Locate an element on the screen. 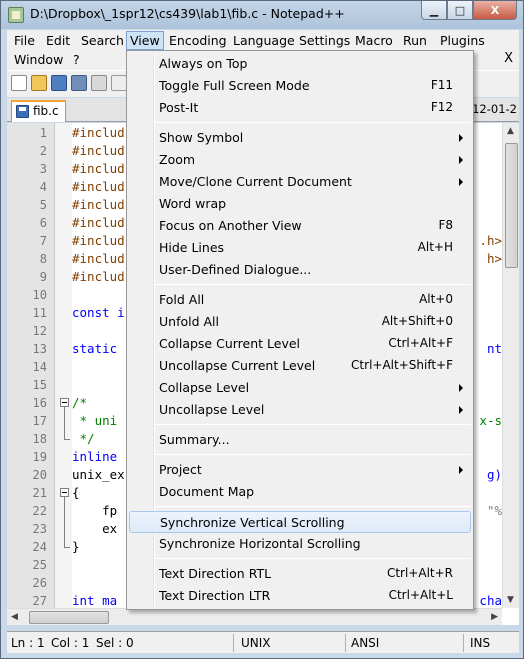  tab-label: fib.c is located at coordinates (46, 111).